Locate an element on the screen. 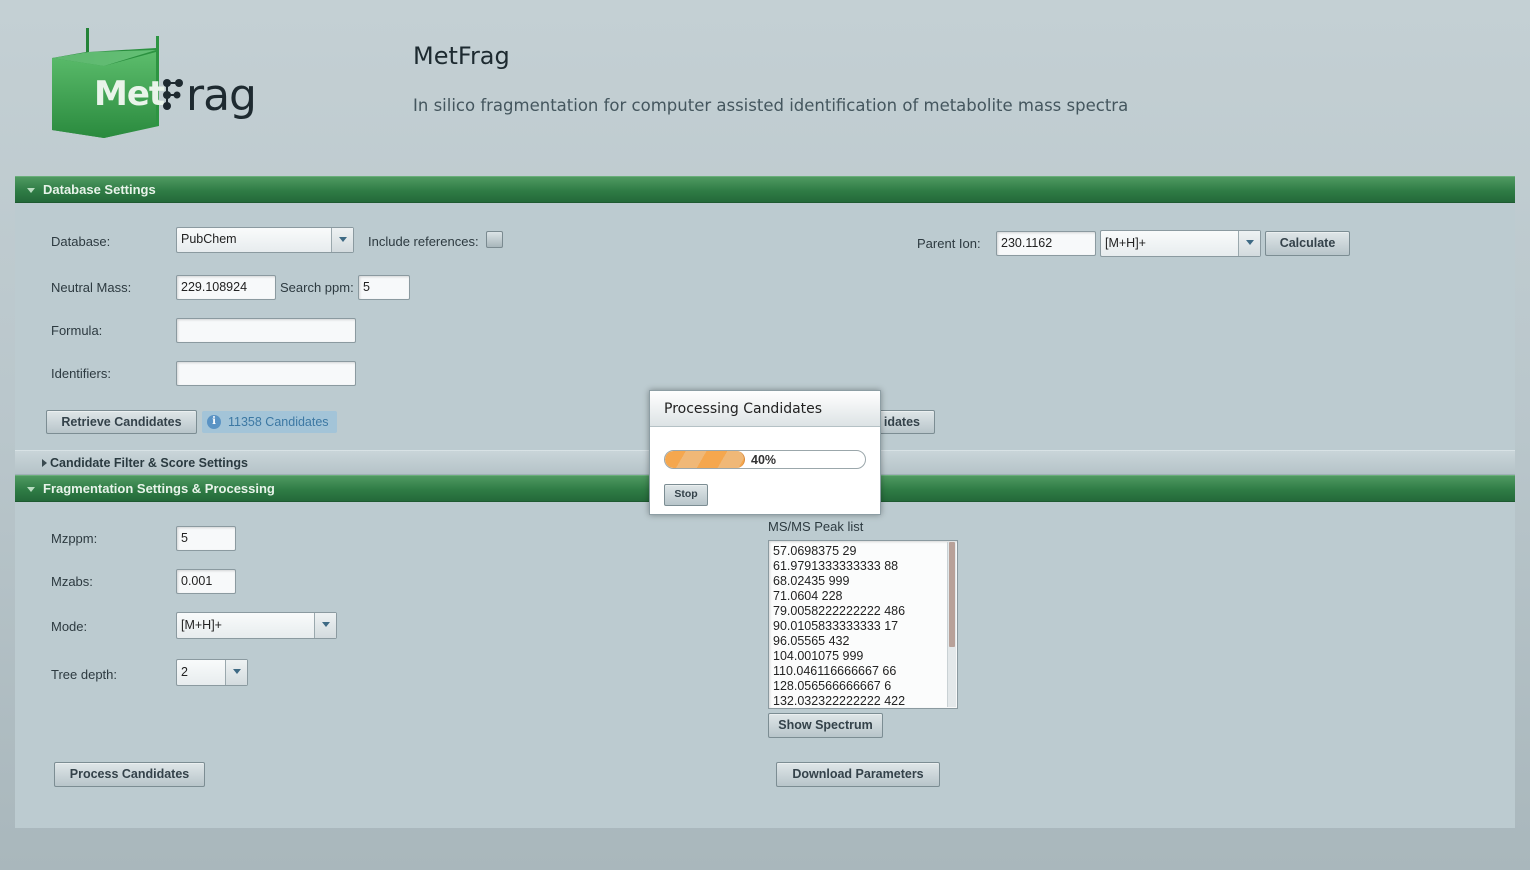 This screenshot has height=870, width=1530. candidates-count-text: 11358 Candidates is located at coordinates (278, 422).